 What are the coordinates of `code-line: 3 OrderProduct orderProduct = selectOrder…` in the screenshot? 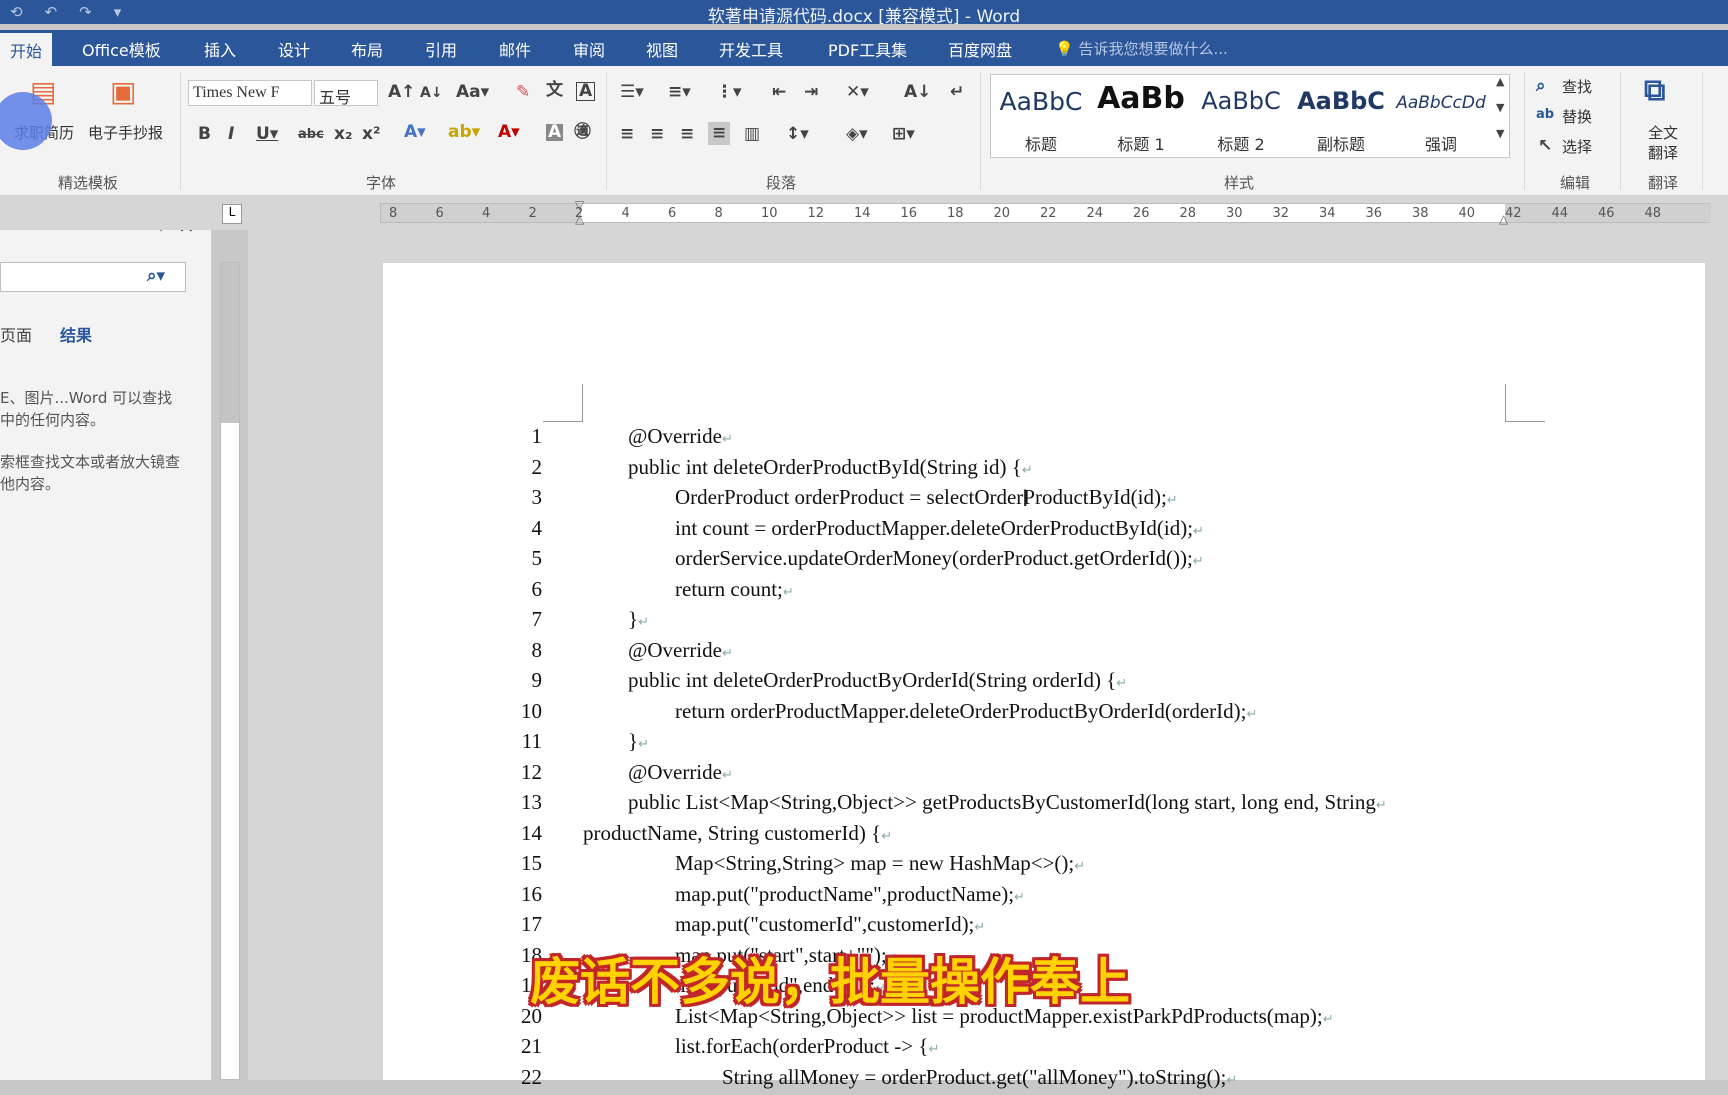 It's located at (864, 500).